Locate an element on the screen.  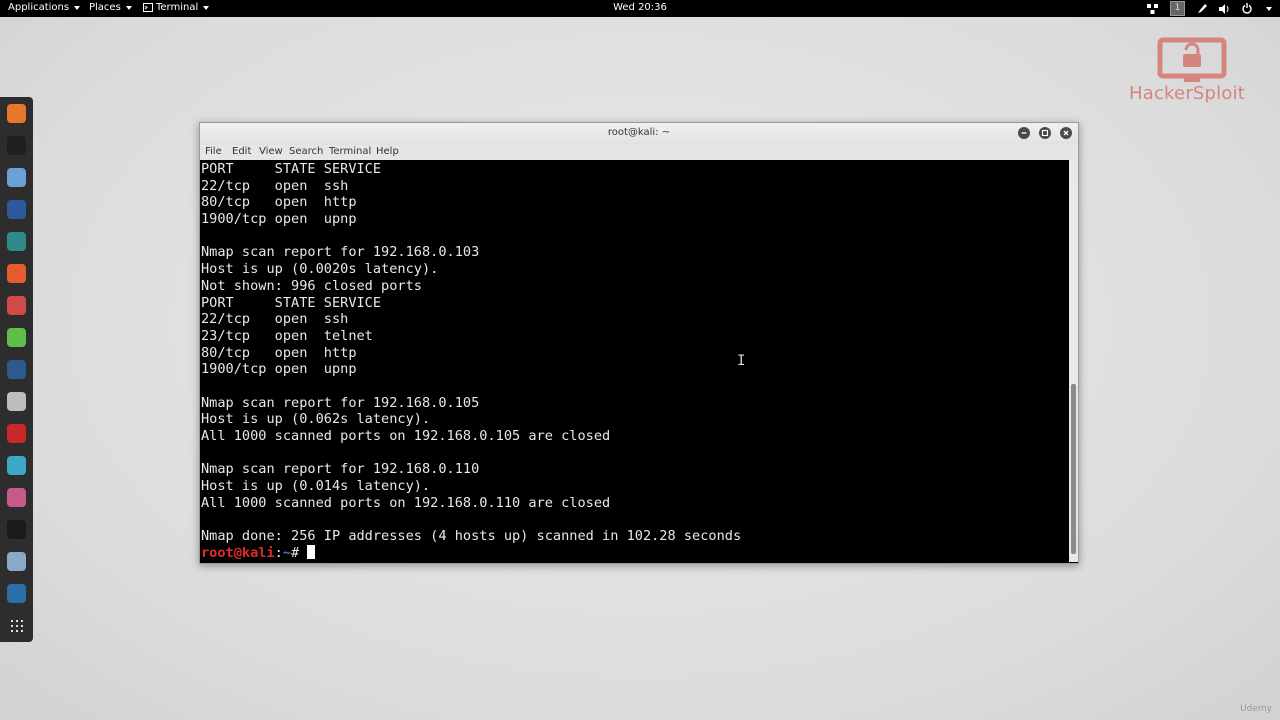
terminal-cursor is located at coordinates (311, 551).